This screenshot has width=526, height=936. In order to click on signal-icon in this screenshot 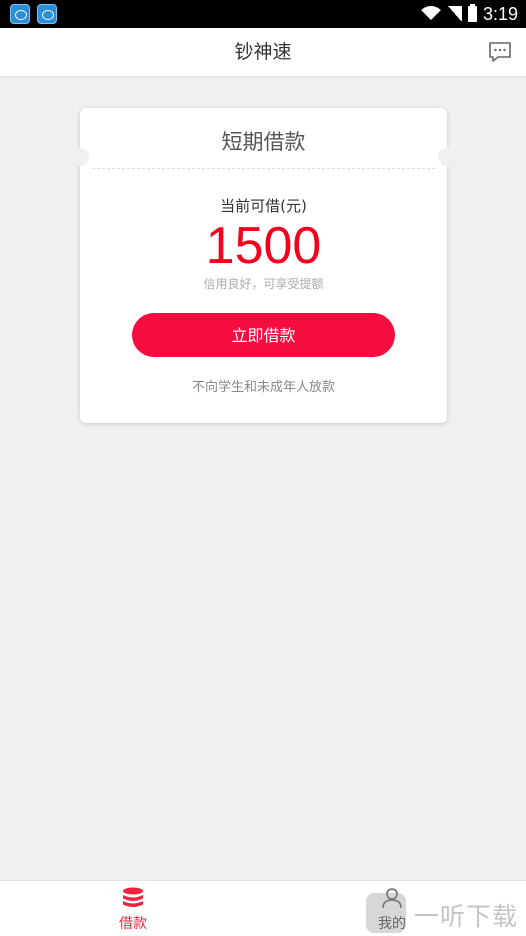, I will do `click(454, 14)`.